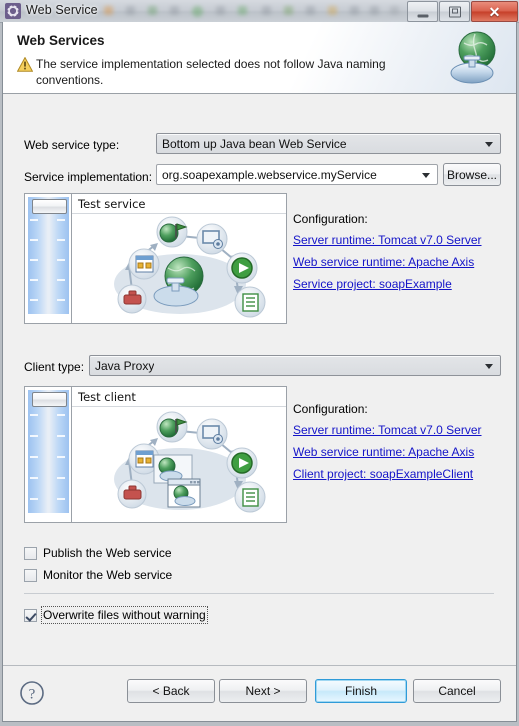 Image resolution: width=519 pixels, height=726 pixels. I want to click on test-service-illustration, so click(180, 268).